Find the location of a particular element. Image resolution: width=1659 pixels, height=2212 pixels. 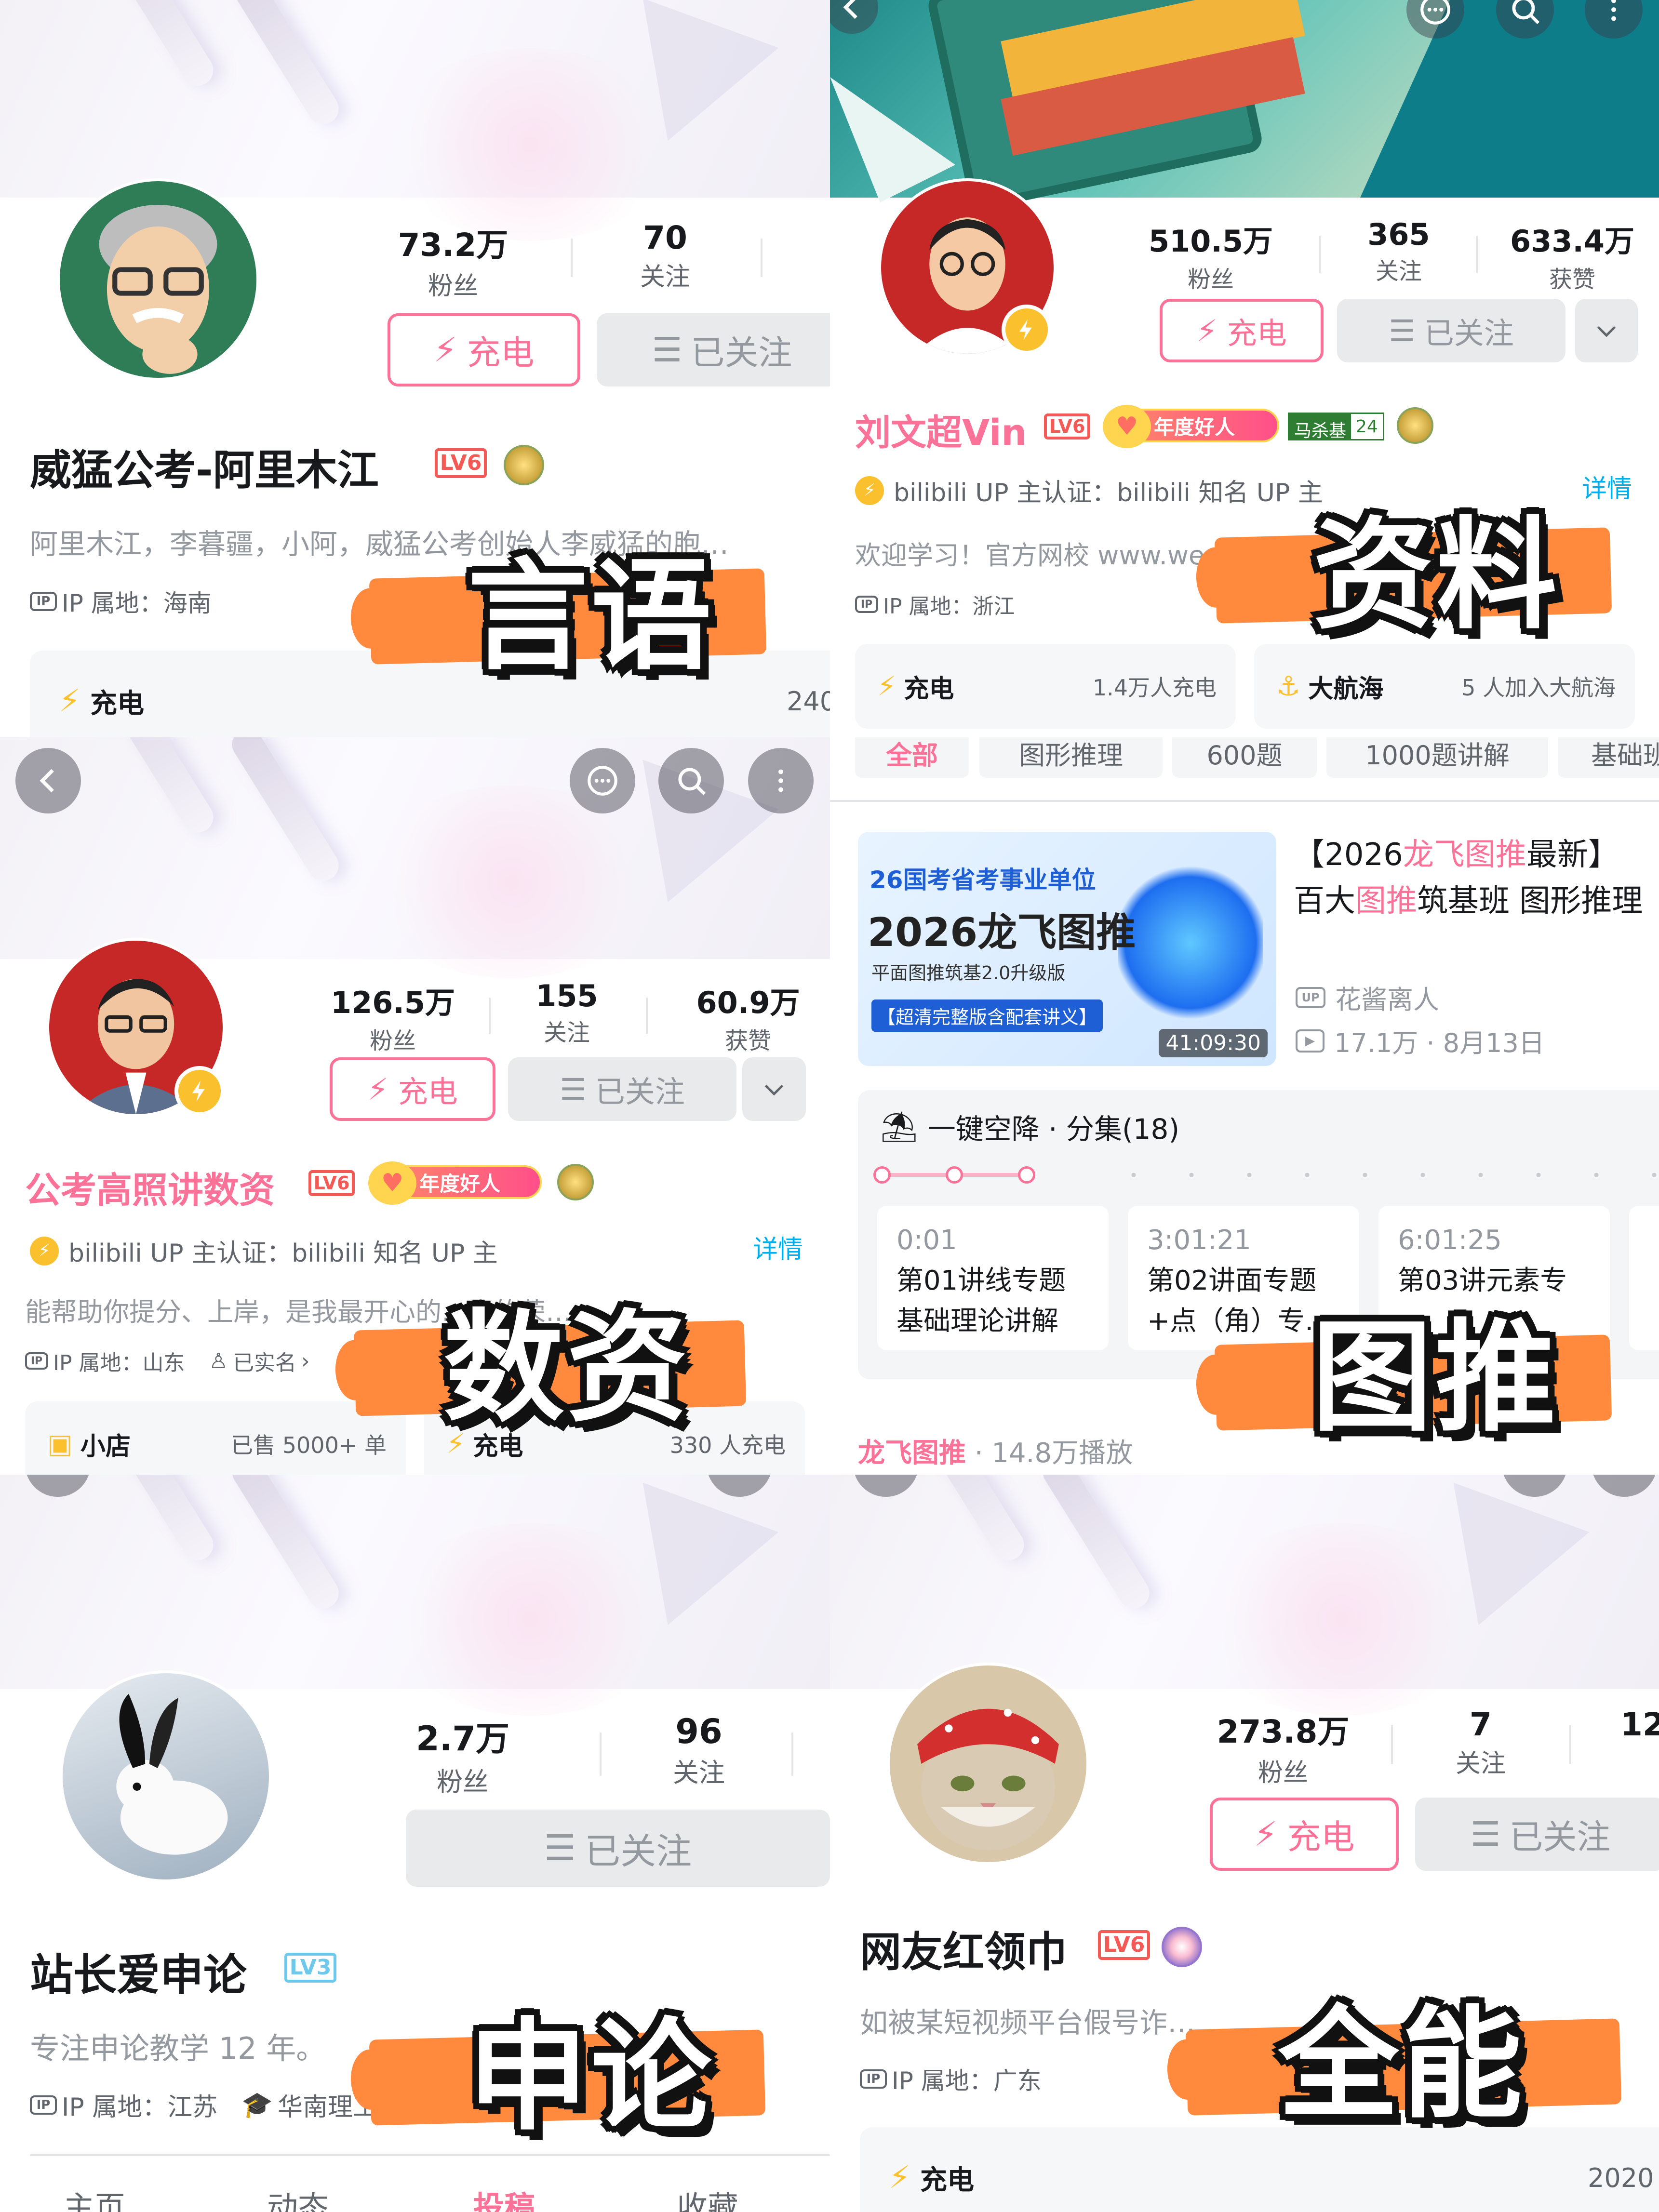

ip-location: IP IP 属地：浙江 is located at coordinates (935, 604).